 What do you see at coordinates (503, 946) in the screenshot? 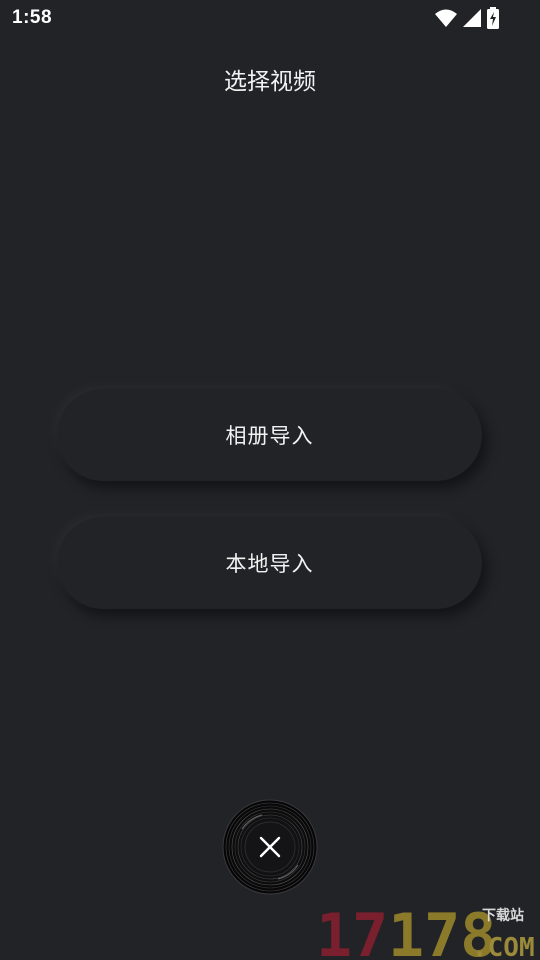
I see `watermark-domain: .COM` at bounding box center [503, 946].